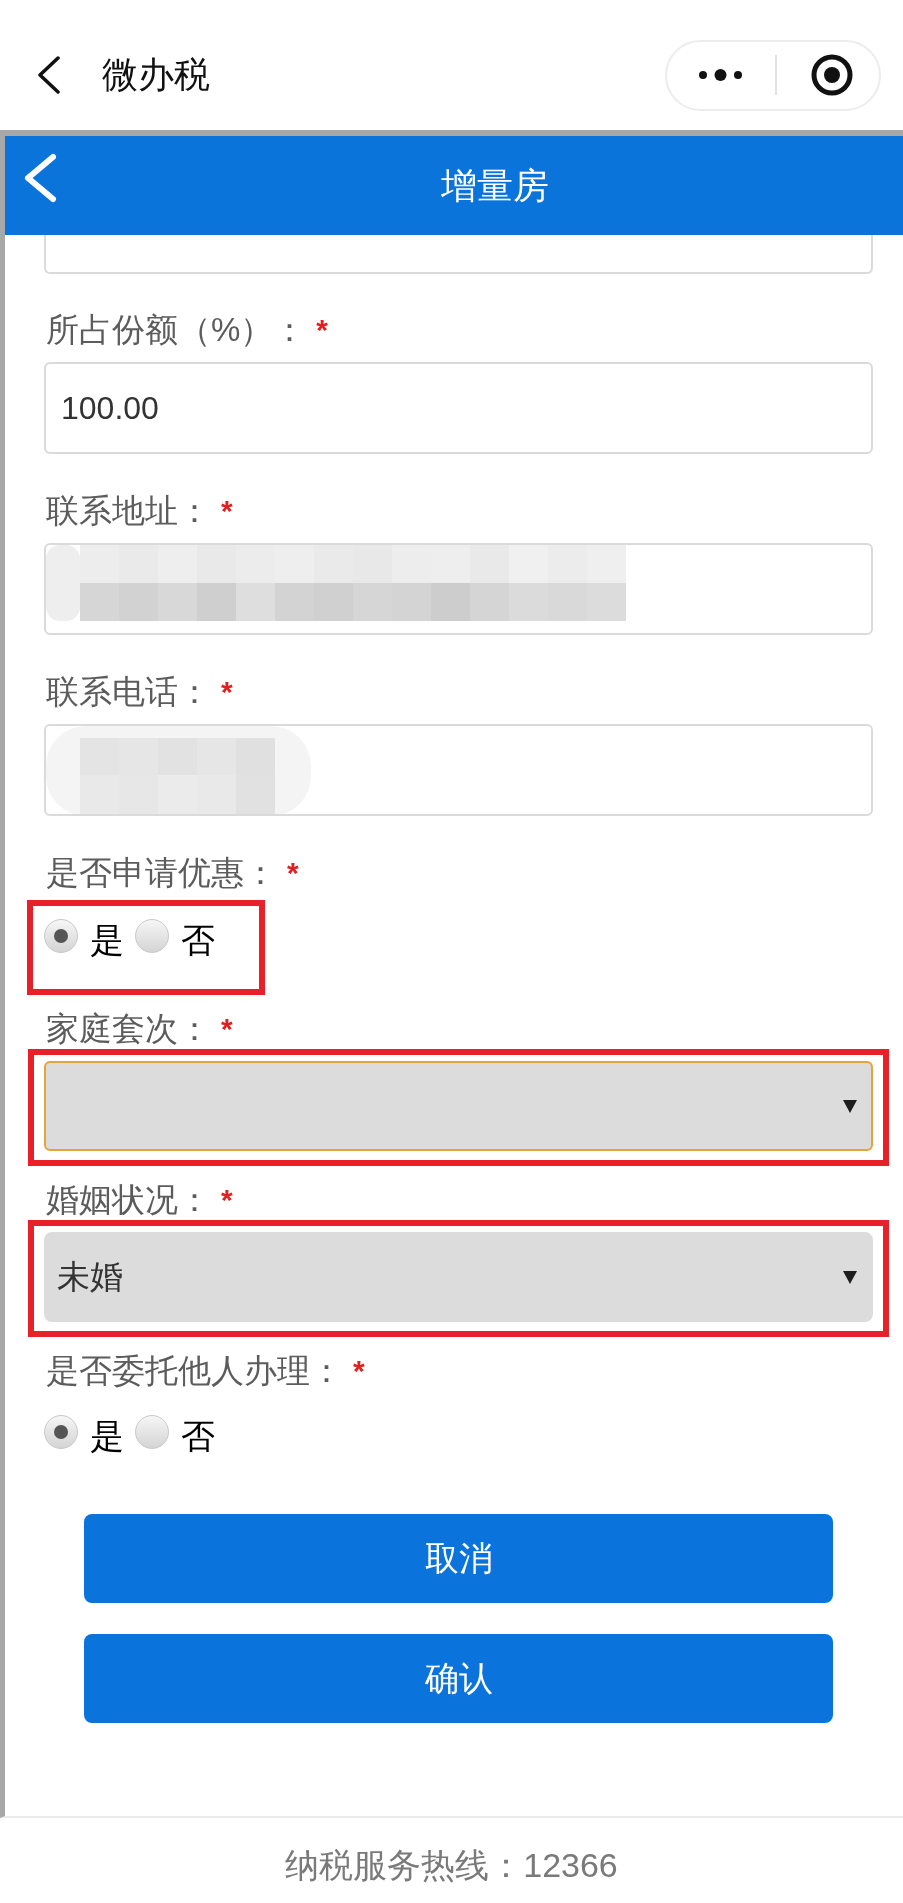 The width and height of the screenshot is (903, 1903). Describe the element at coordinates (176, 330) in the screenshot. I see `field-label: 所占份额（%）：` at that location.